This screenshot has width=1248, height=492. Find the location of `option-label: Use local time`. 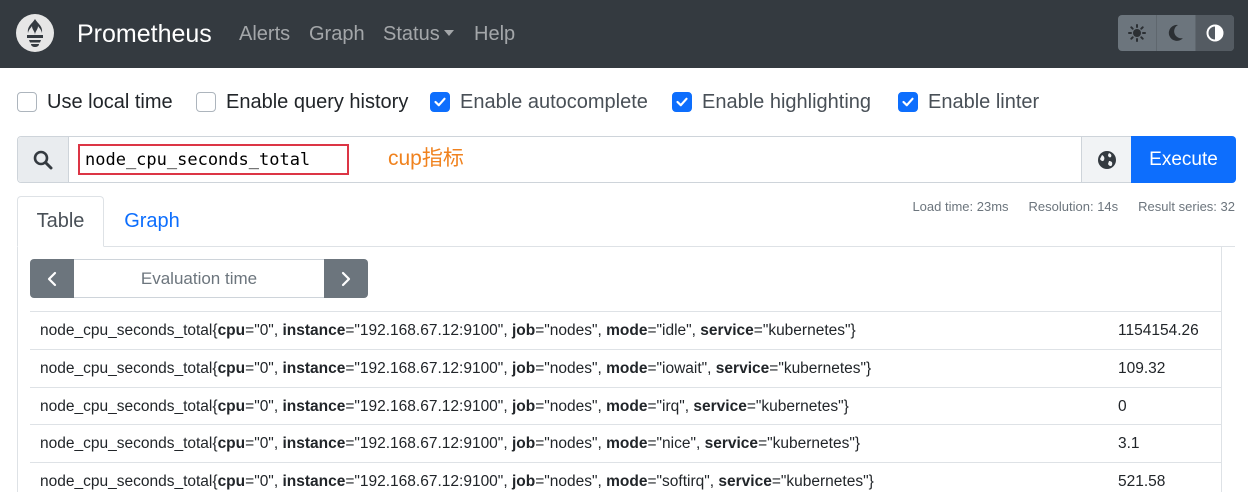

option-label: Use local time is located at coordinates (110, 102).